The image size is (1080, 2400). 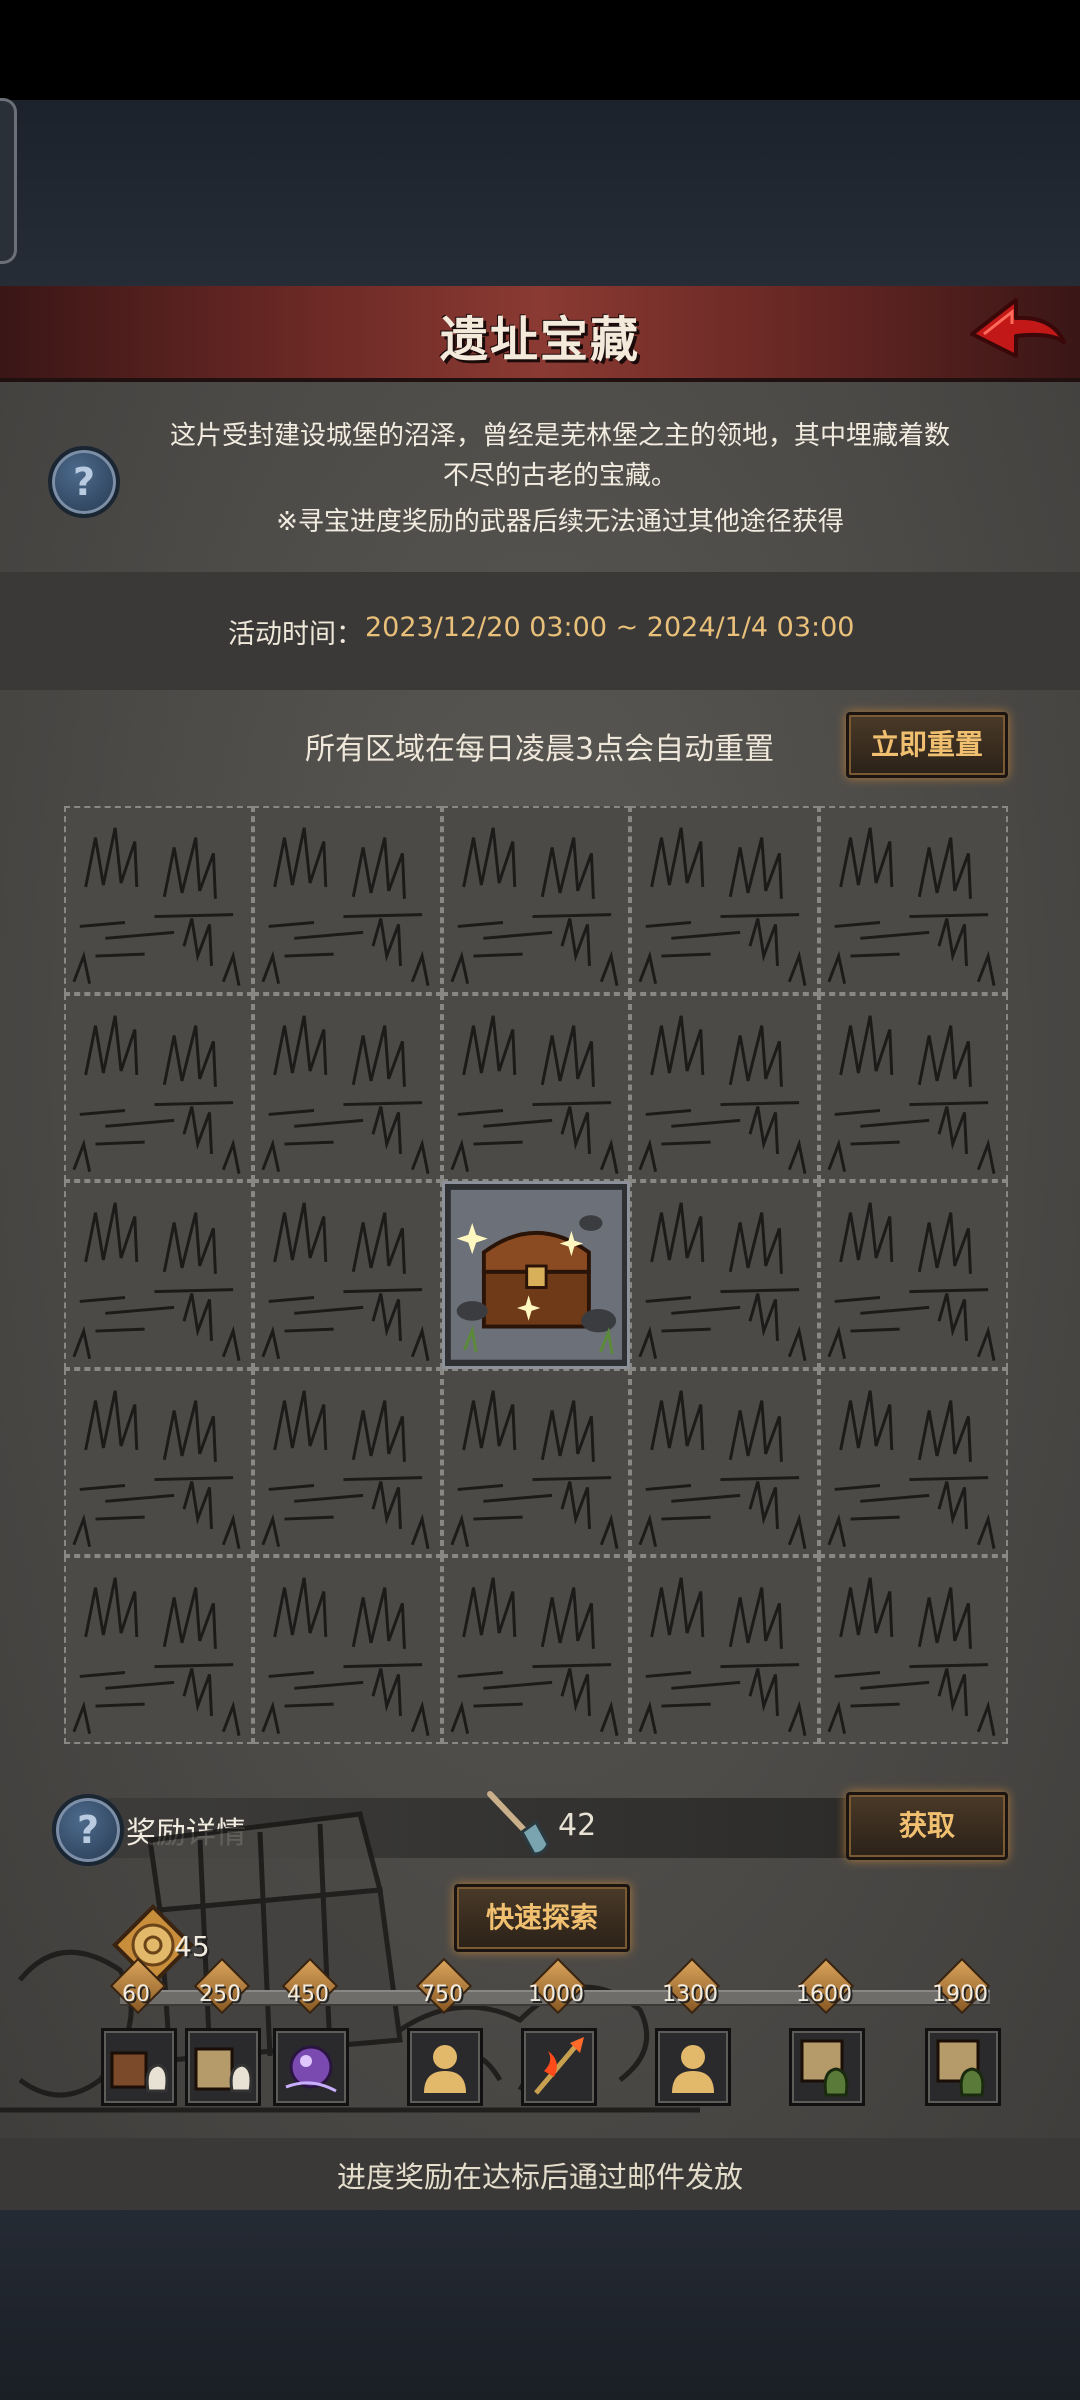 What do you see at coordinates (539, 340) in the screenshot?
I see `page-title: 遗址宝藏` at bounding box center [539, 340].